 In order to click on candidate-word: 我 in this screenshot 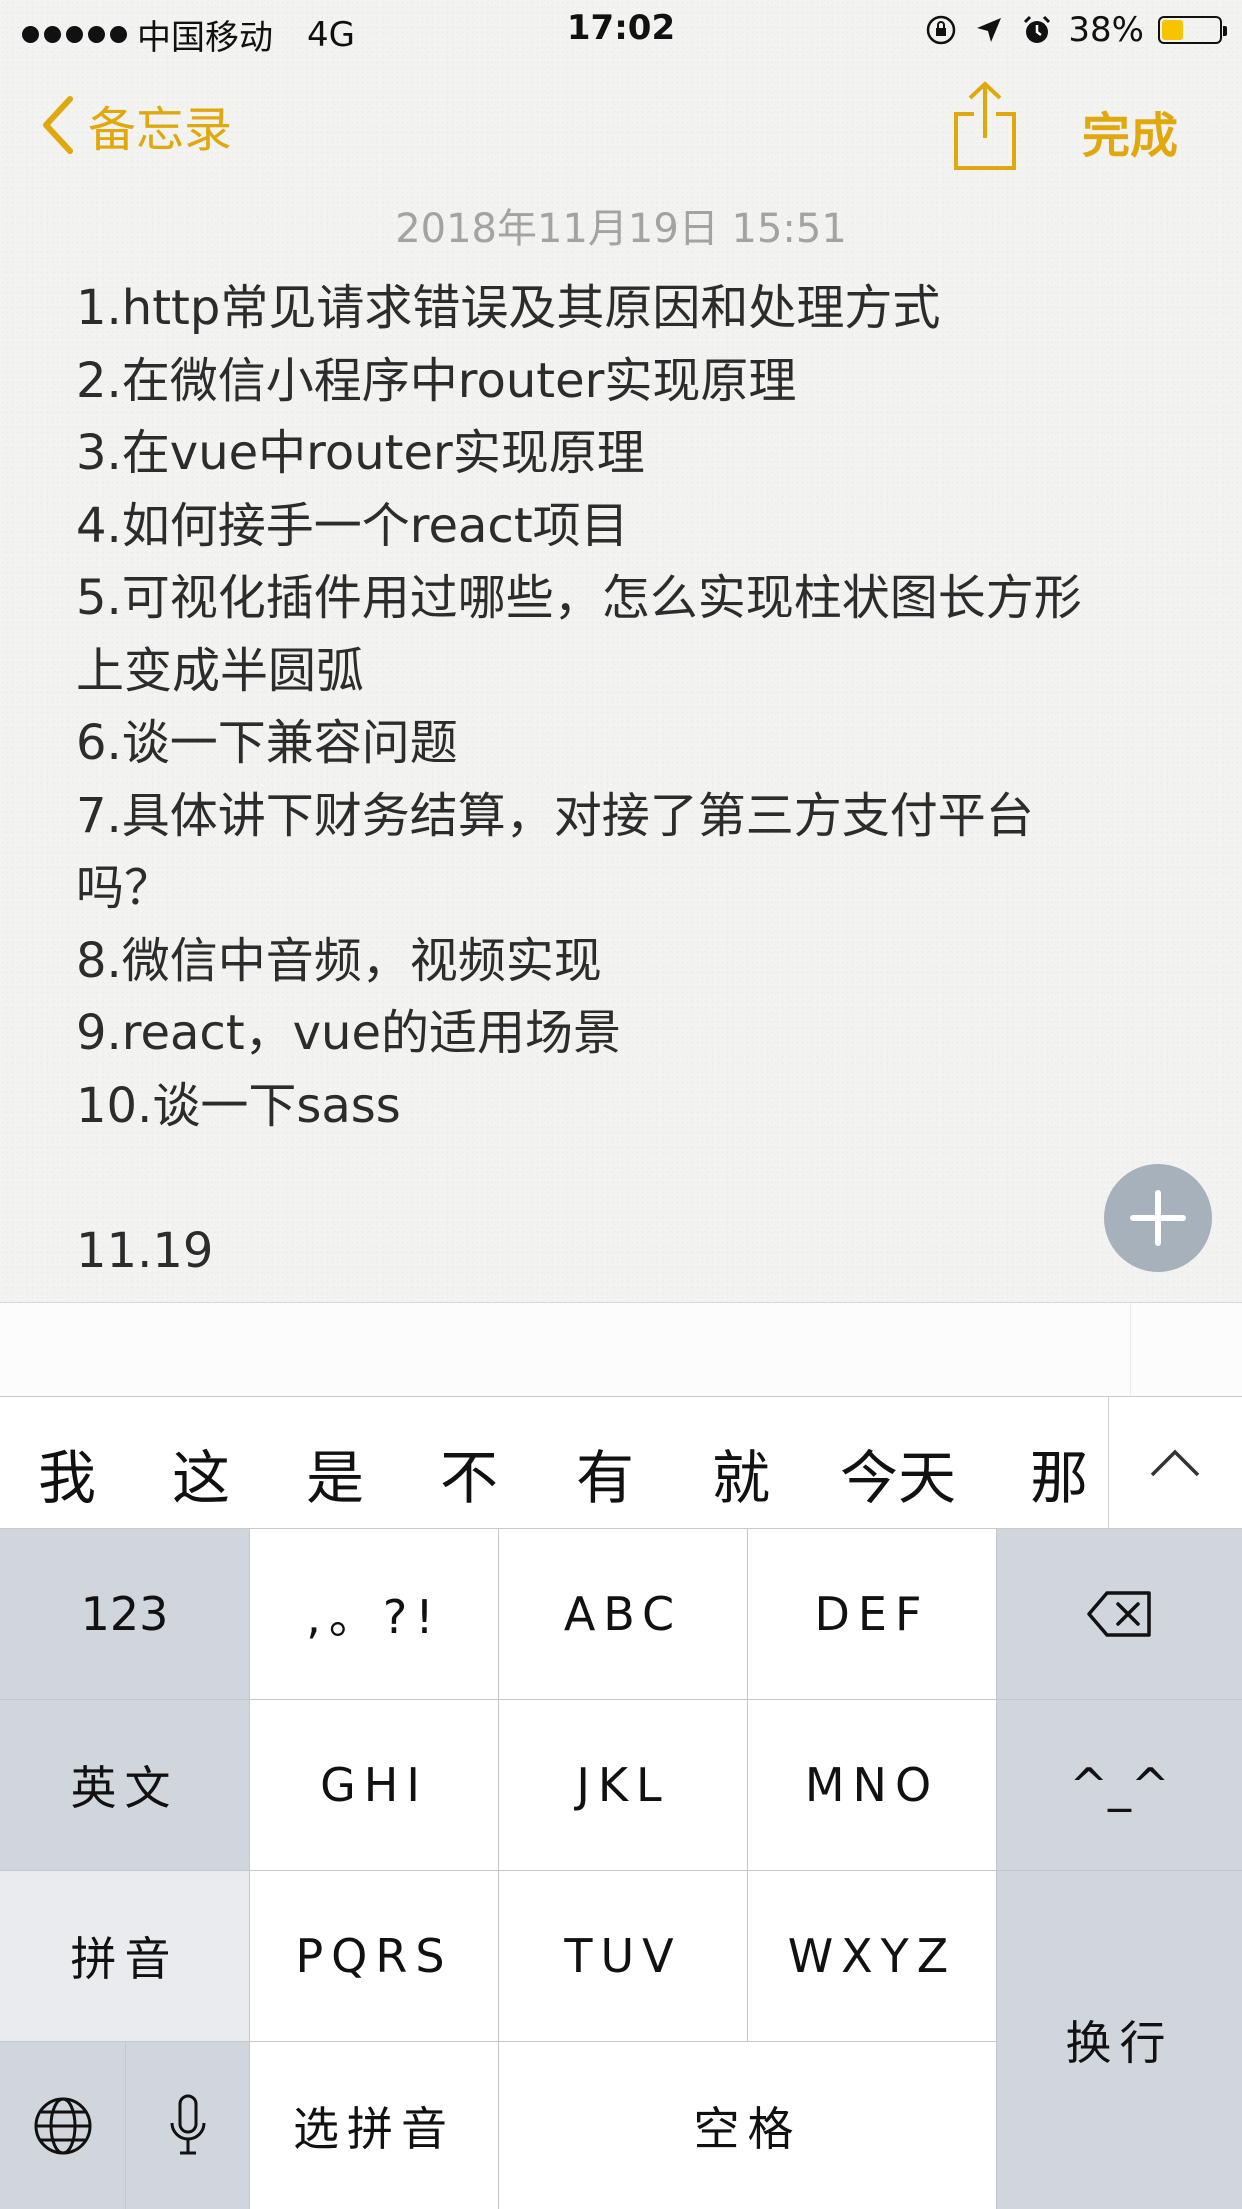, I will do `click(67, 1473)`.